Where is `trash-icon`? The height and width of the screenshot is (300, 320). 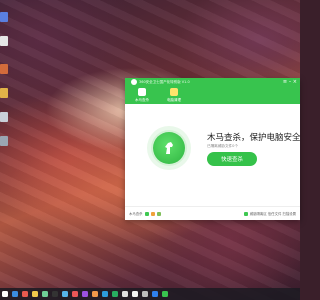 trash-icon is located at coordinates (145, 294).